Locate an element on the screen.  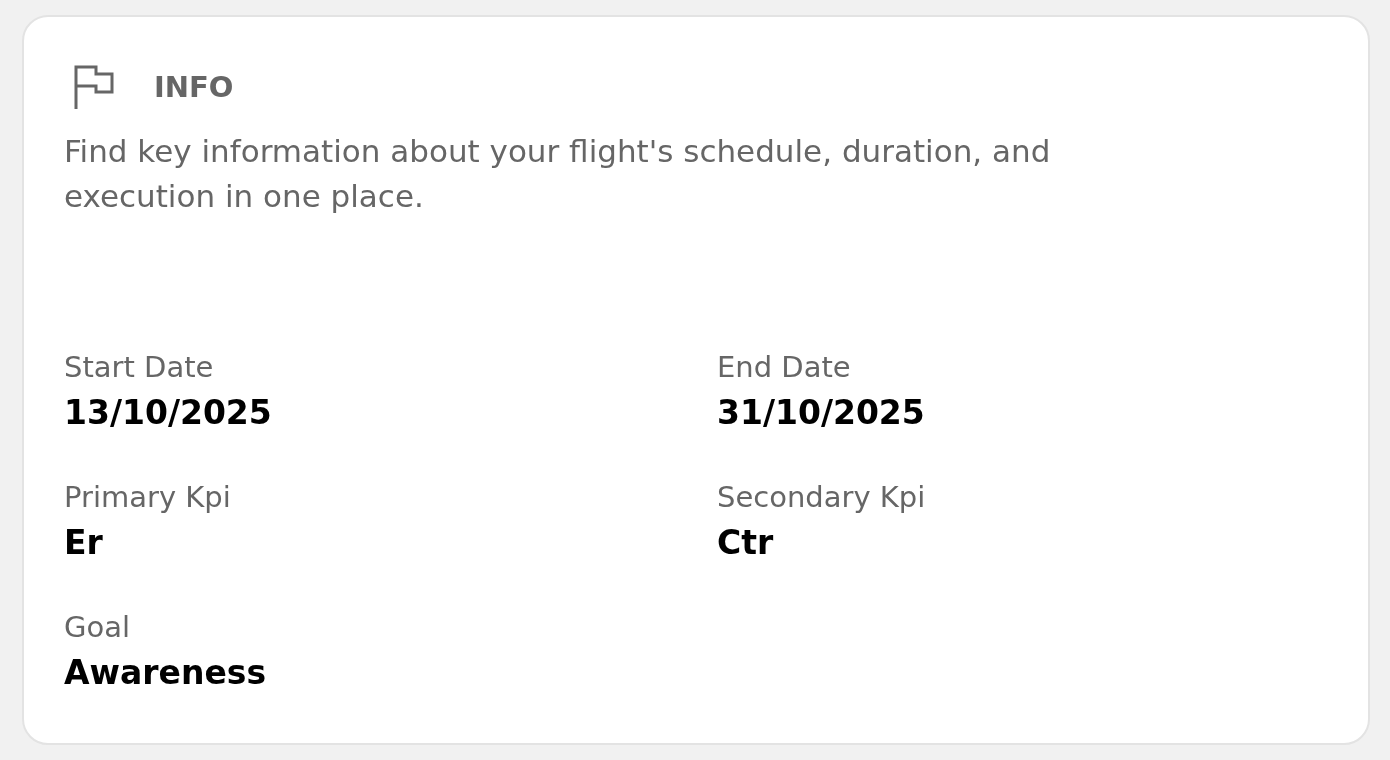
card-description: Find key information about your flight's schedule, duration, and execution in one place. is located at coordinates (558, 174).